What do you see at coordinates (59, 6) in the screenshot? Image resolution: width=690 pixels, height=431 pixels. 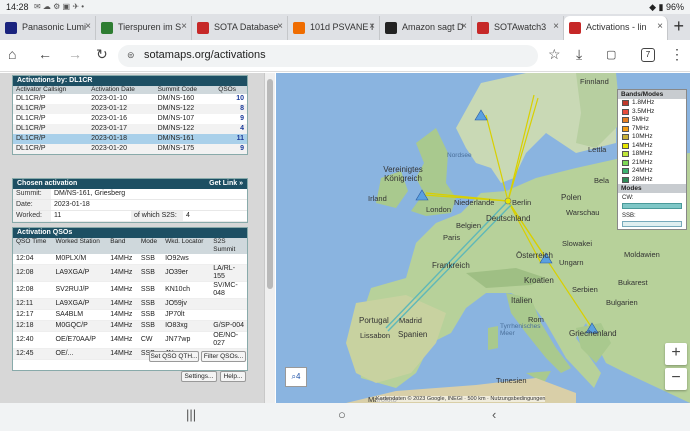 I see `notification-icons: ✉ ☁ ⚙ ▣ ✈ •` at bounding box center [59, 6].